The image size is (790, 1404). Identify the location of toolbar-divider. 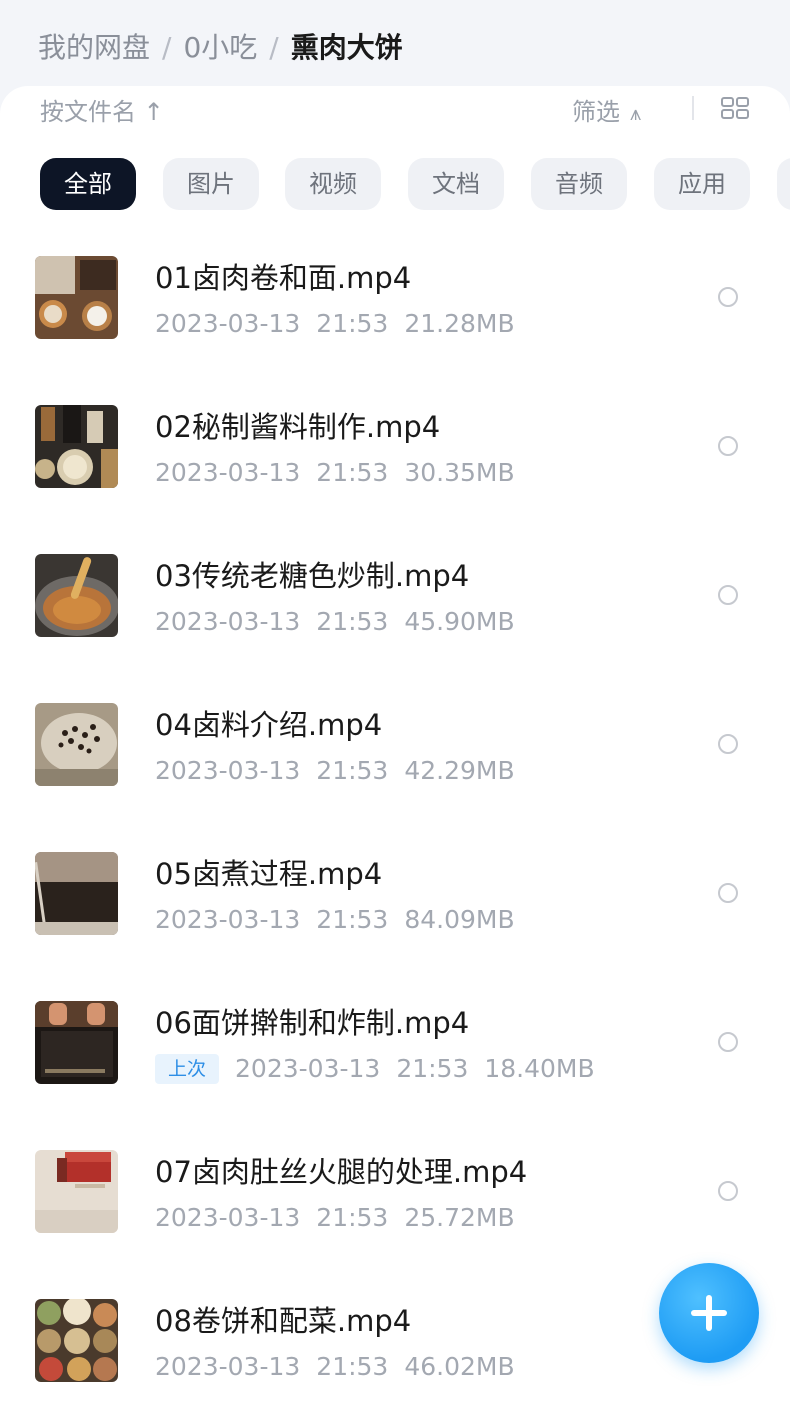
(693, 108).